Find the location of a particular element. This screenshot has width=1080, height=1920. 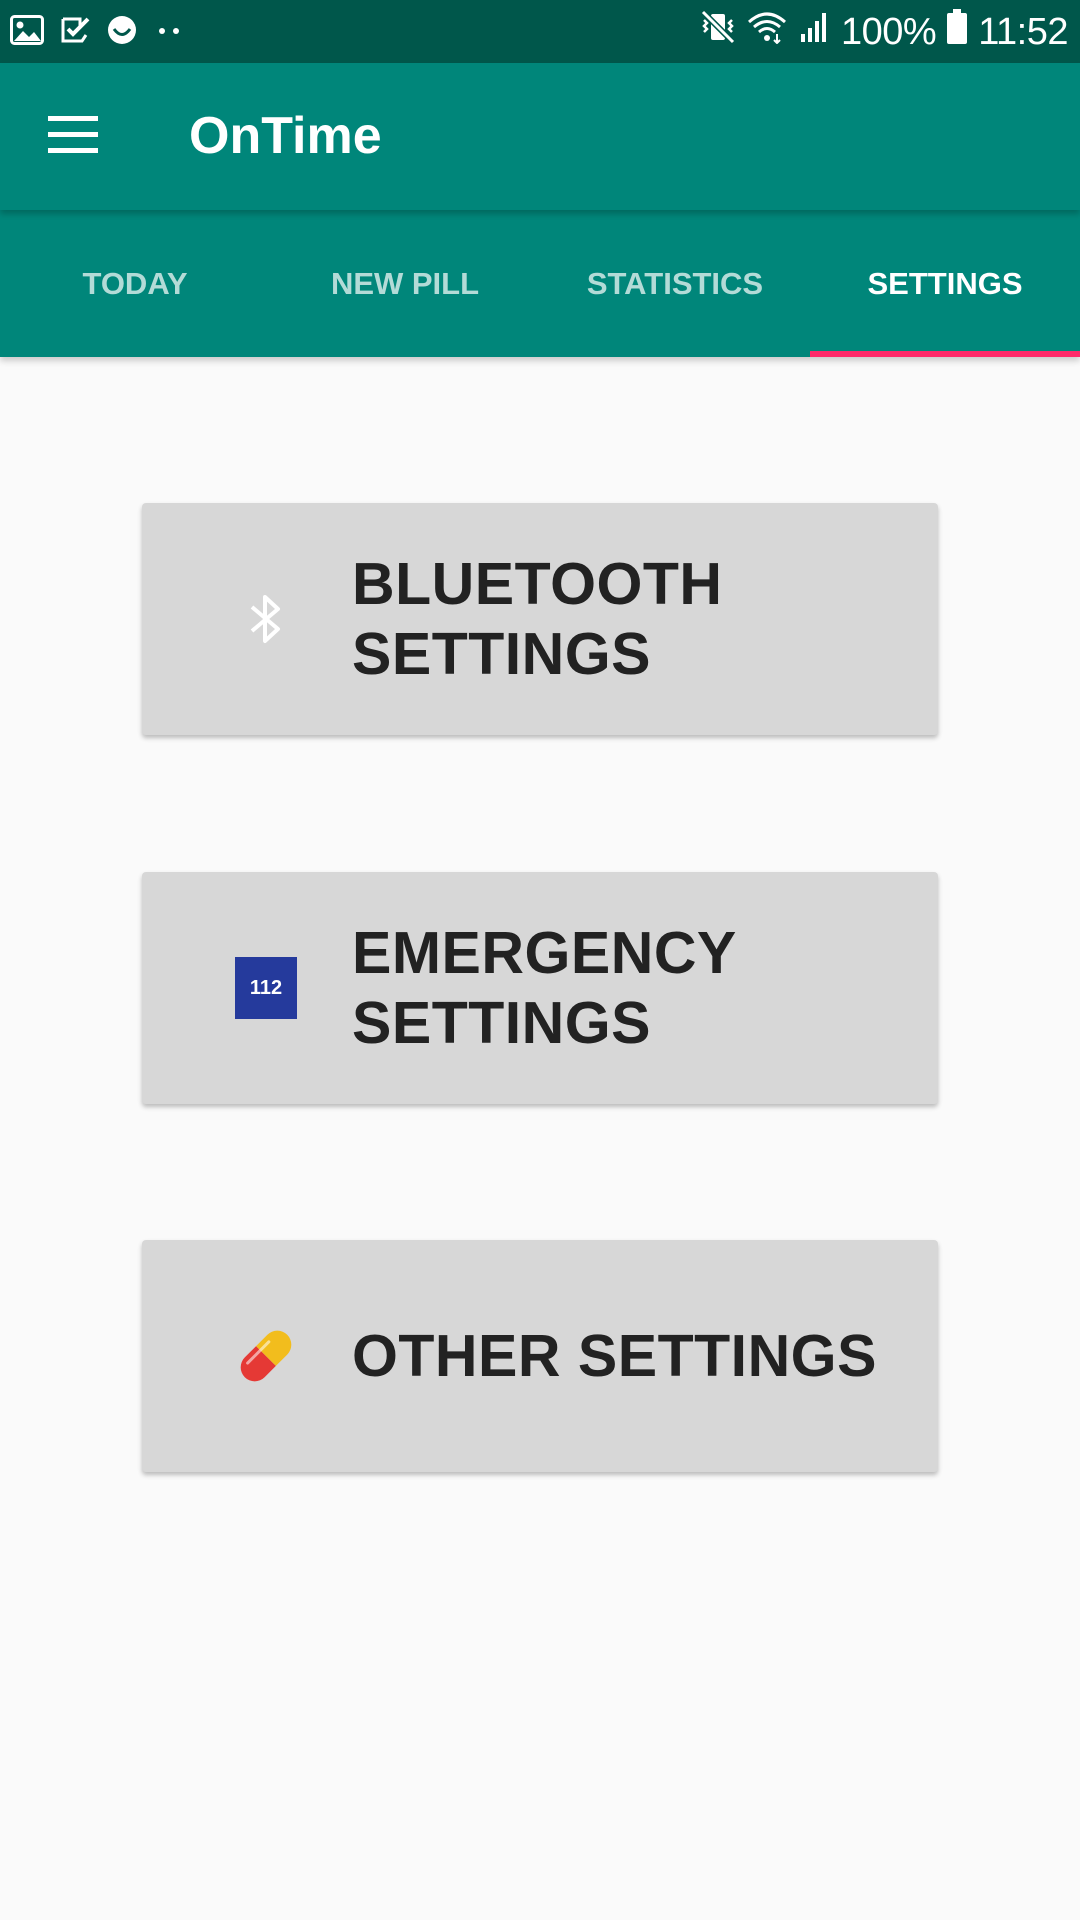

tab-new-pill: NEW PILL is located at coordinates (405, 283).